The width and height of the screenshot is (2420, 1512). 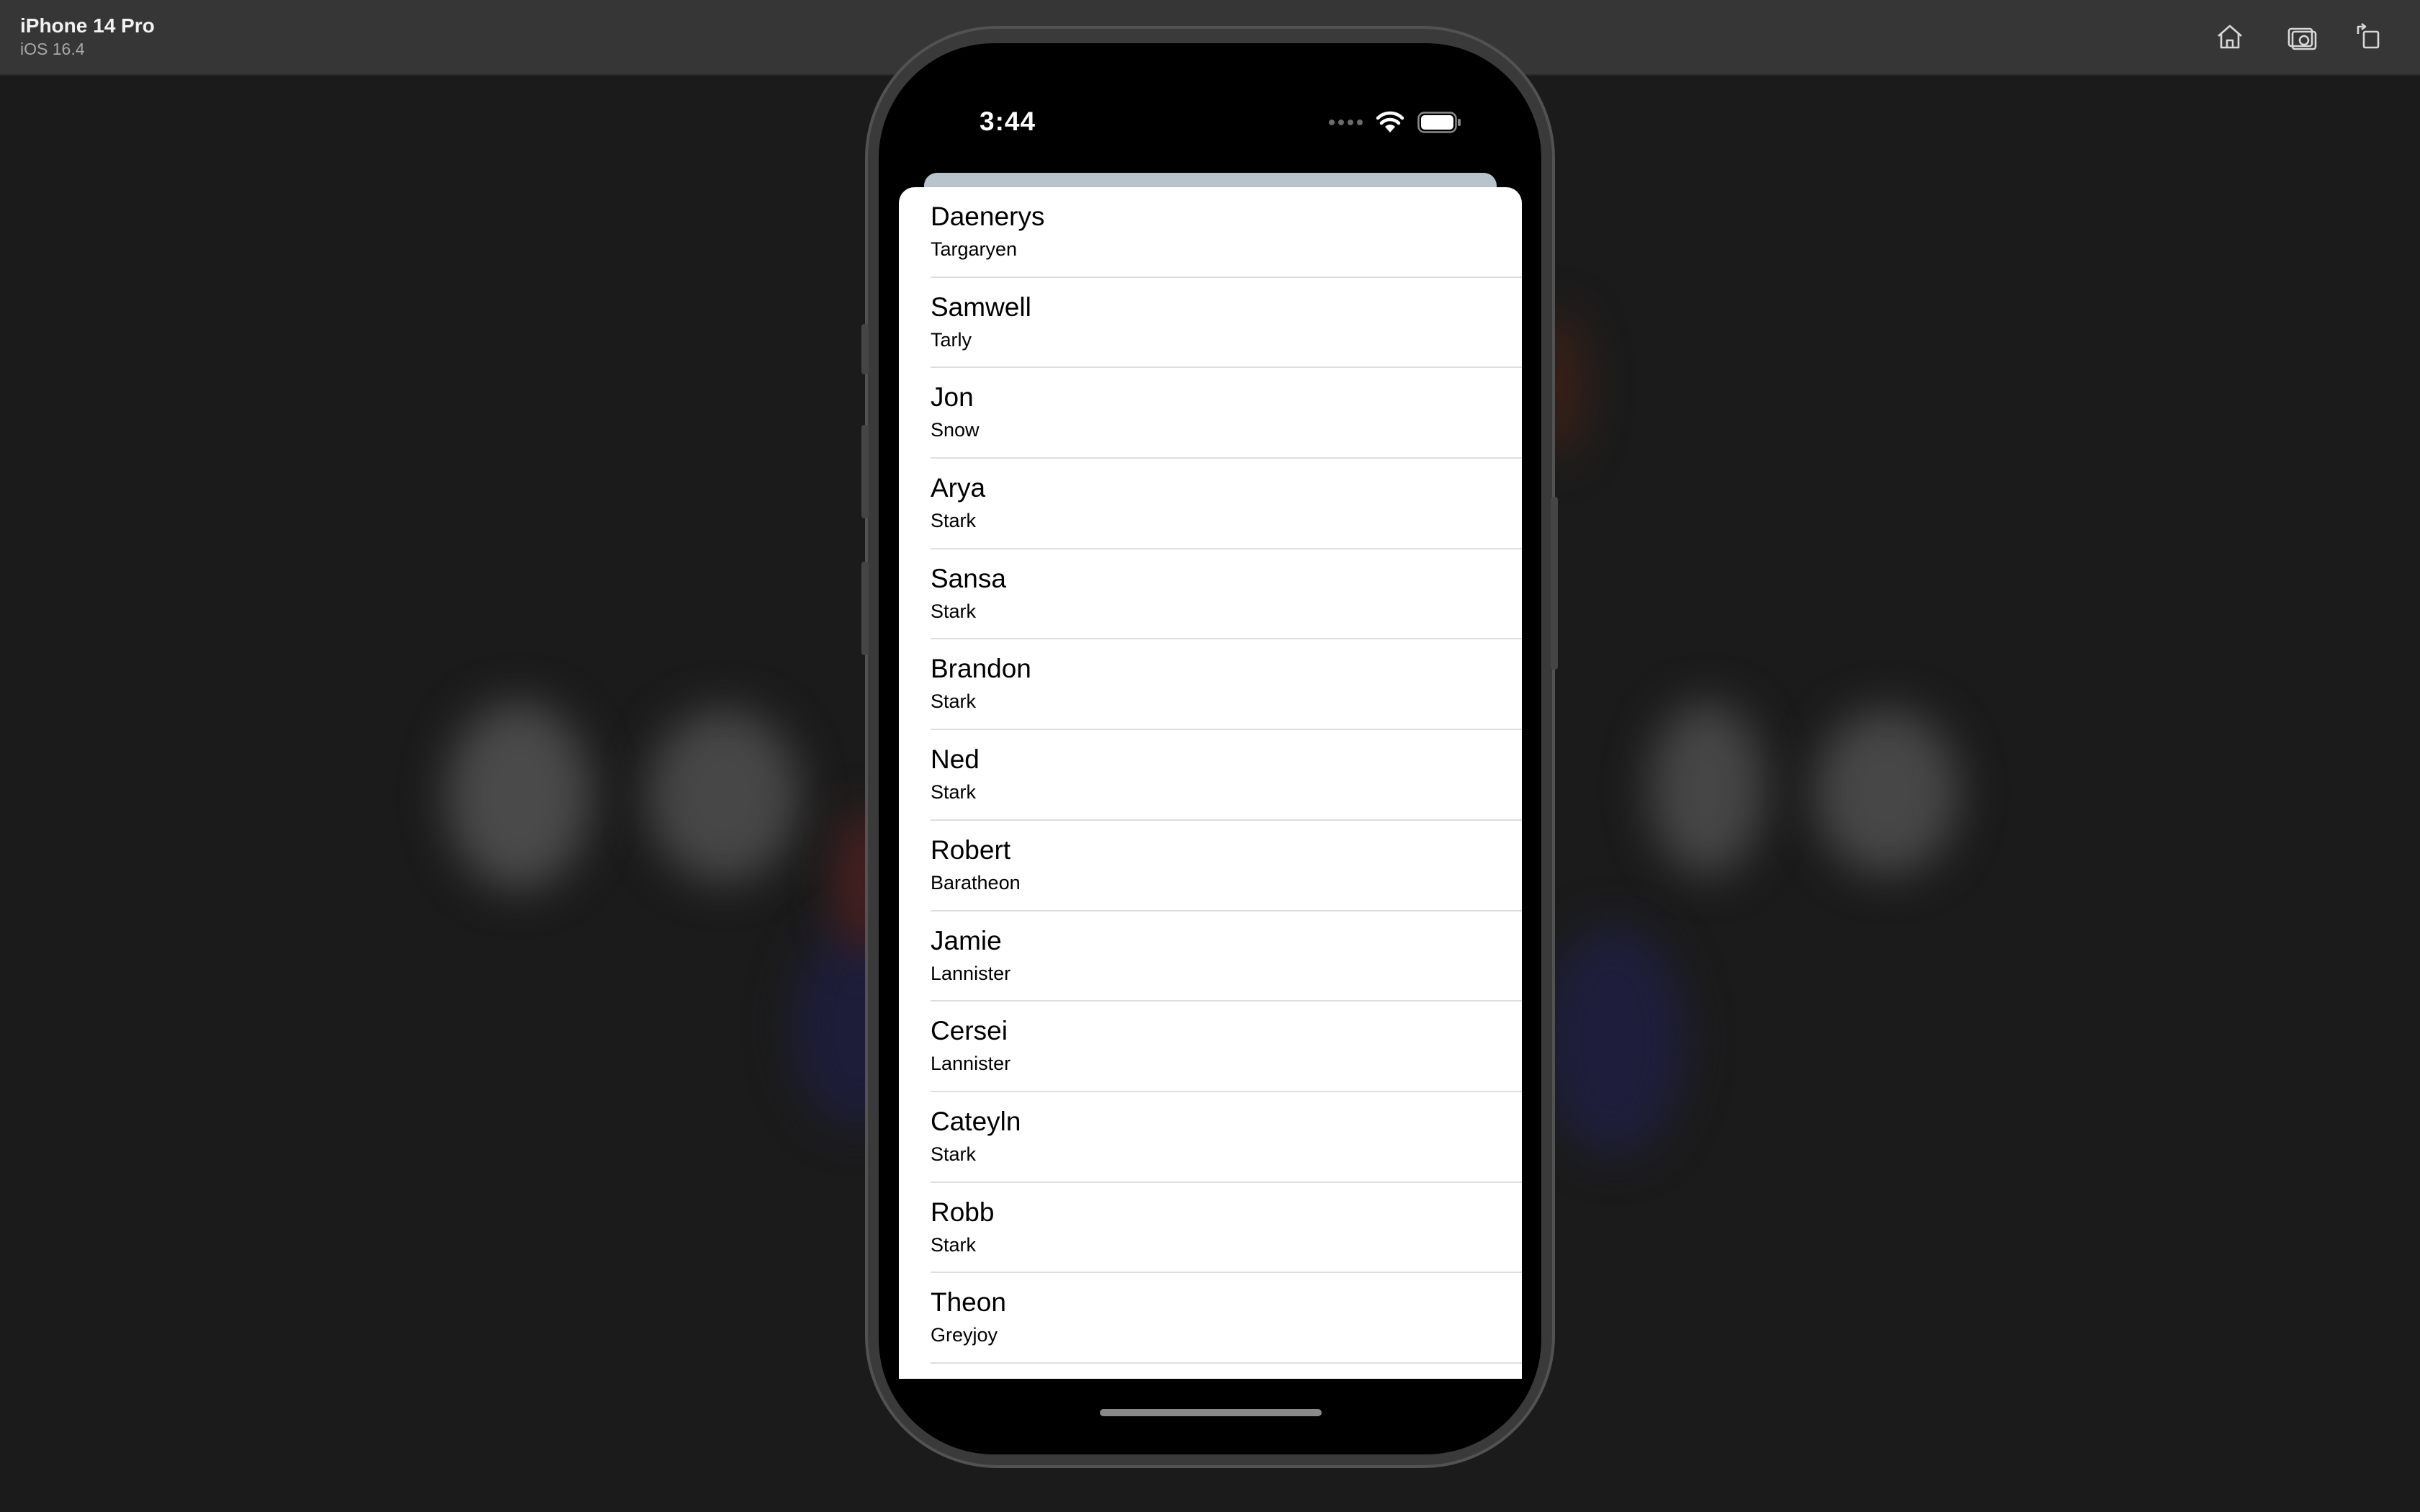 I want to click on wifi-icon, so click(x=1390, y=121).